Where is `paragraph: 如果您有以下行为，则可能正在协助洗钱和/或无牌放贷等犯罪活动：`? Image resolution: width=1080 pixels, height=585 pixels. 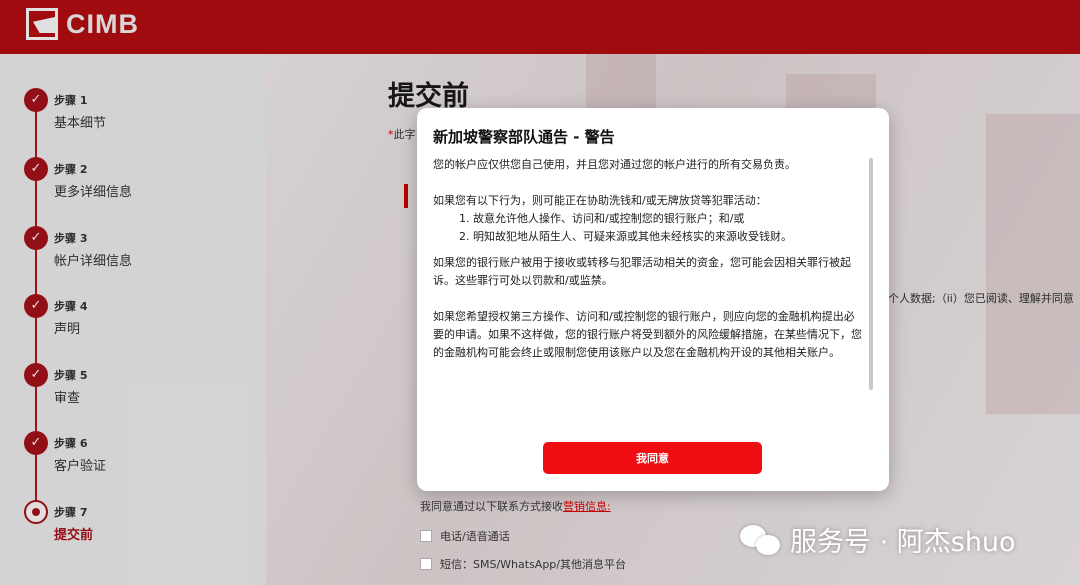
paragraph: 如果您有以下行为，则可能正在协助洗钱和/或无牌放贷等犯罪活动： is located at coordinates (600, 200).